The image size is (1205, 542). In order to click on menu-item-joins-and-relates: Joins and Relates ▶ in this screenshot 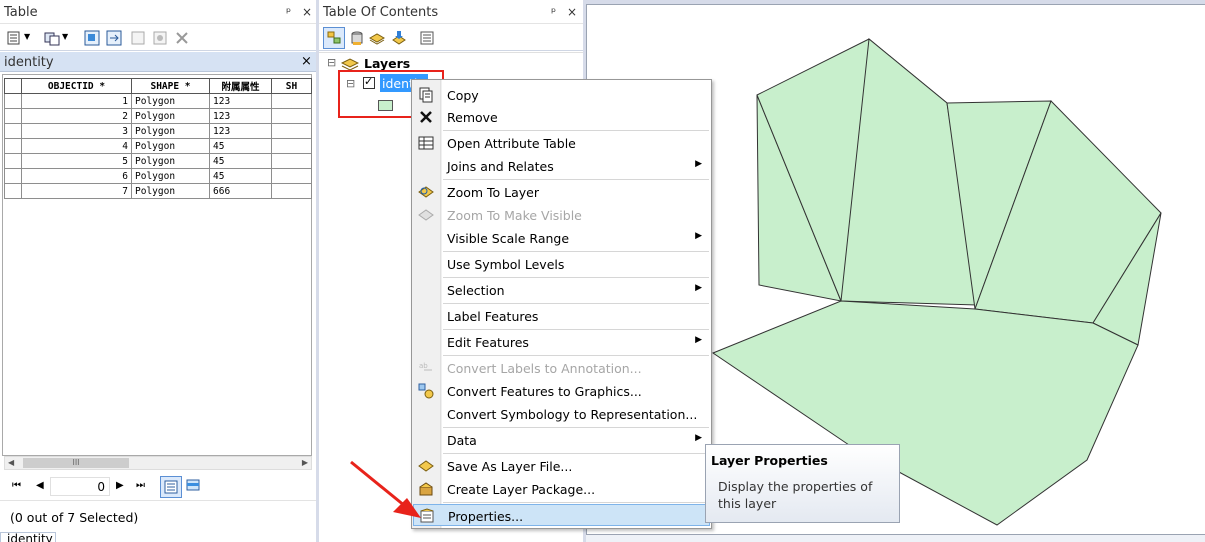, I will do `click(561, 166)`.